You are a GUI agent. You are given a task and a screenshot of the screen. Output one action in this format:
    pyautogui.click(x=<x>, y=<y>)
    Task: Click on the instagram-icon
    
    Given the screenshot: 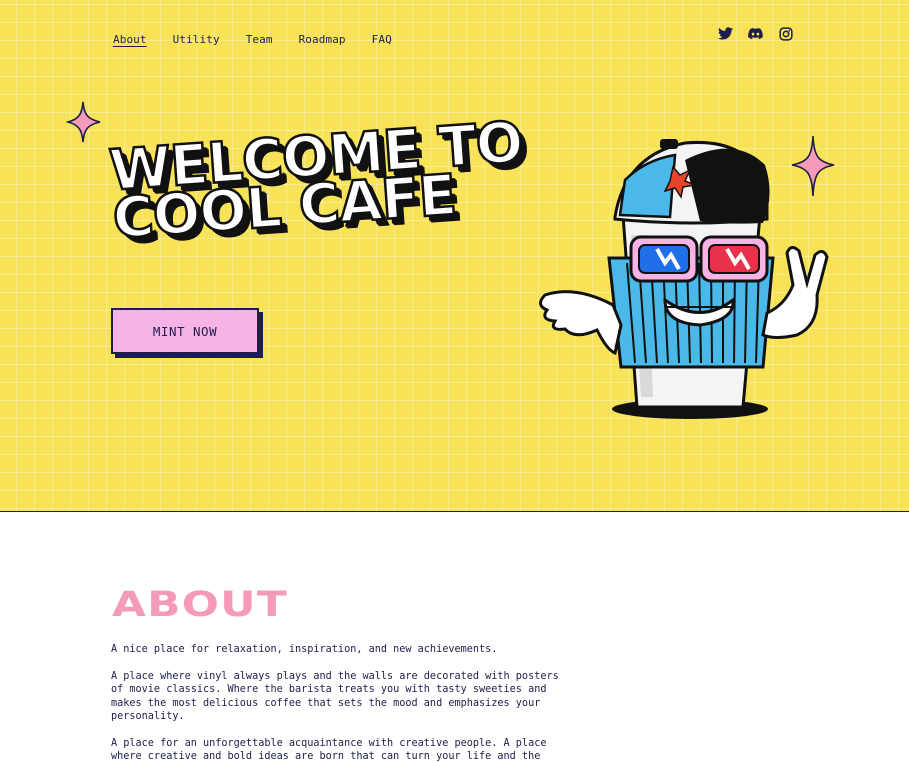 What is the action you would take?
    pyautogui.click(x=785, y=33)
    